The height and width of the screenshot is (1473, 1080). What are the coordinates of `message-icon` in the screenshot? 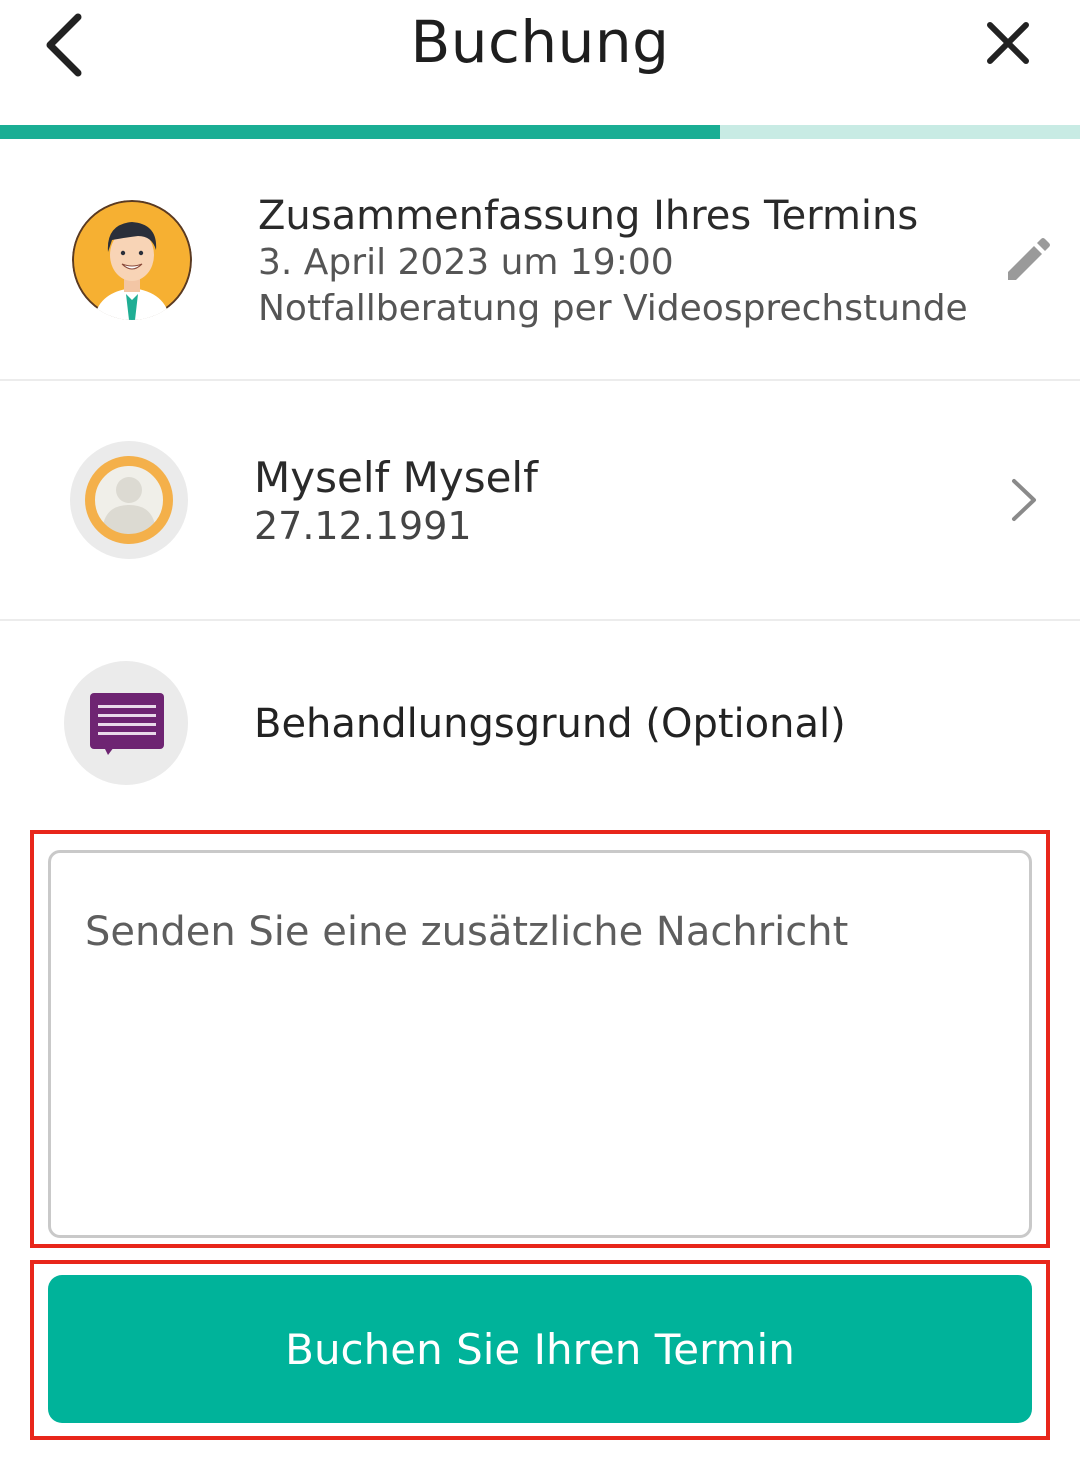 It's located at (127, 724).